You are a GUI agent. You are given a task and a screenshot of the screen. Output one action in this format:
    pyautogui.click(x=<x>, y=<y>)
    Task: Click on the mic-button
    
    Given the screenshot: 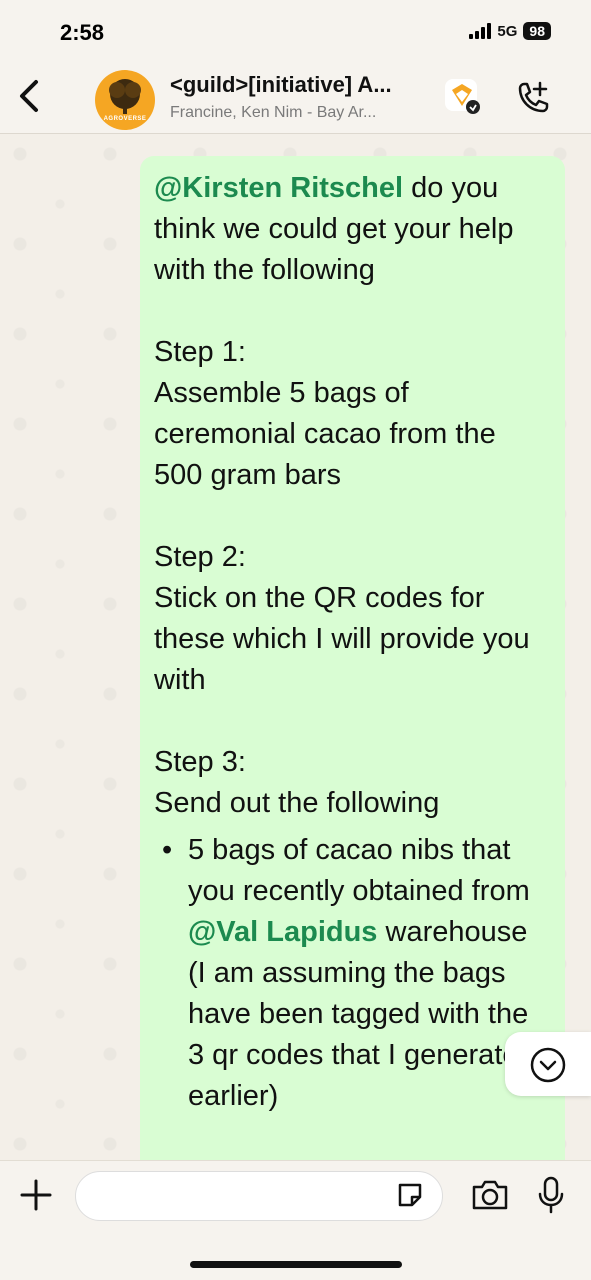 What is the action you would take?
    pyautogui.click(x=551, y=1195)
    